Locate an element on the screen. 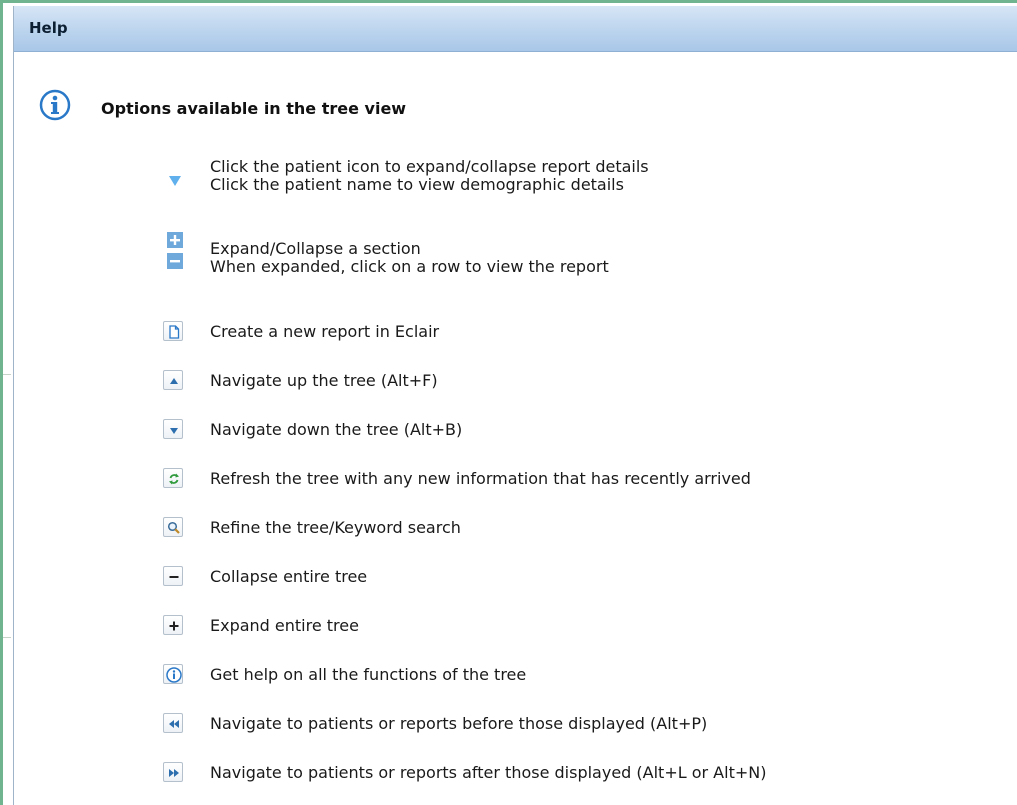  new-report-icon is located at coordinates (173, 331).